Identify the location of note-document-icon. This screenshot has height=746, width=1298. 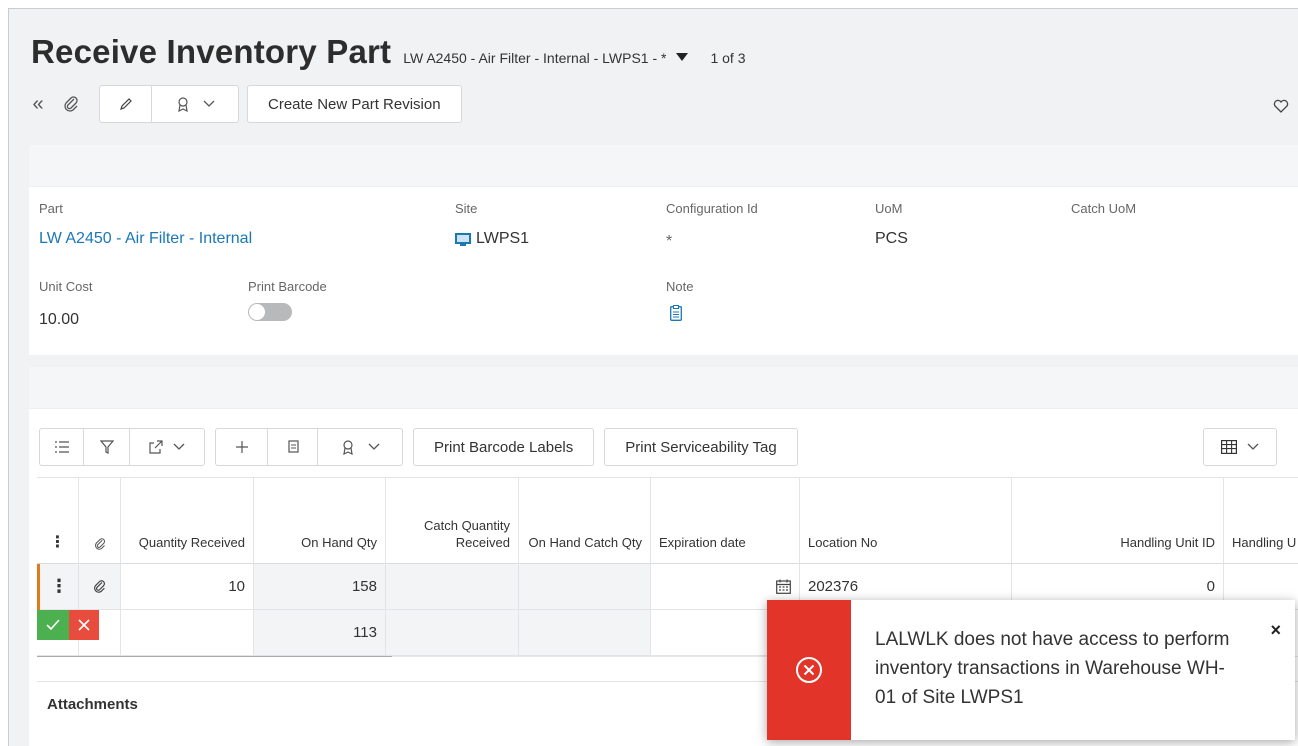
(676, 315).